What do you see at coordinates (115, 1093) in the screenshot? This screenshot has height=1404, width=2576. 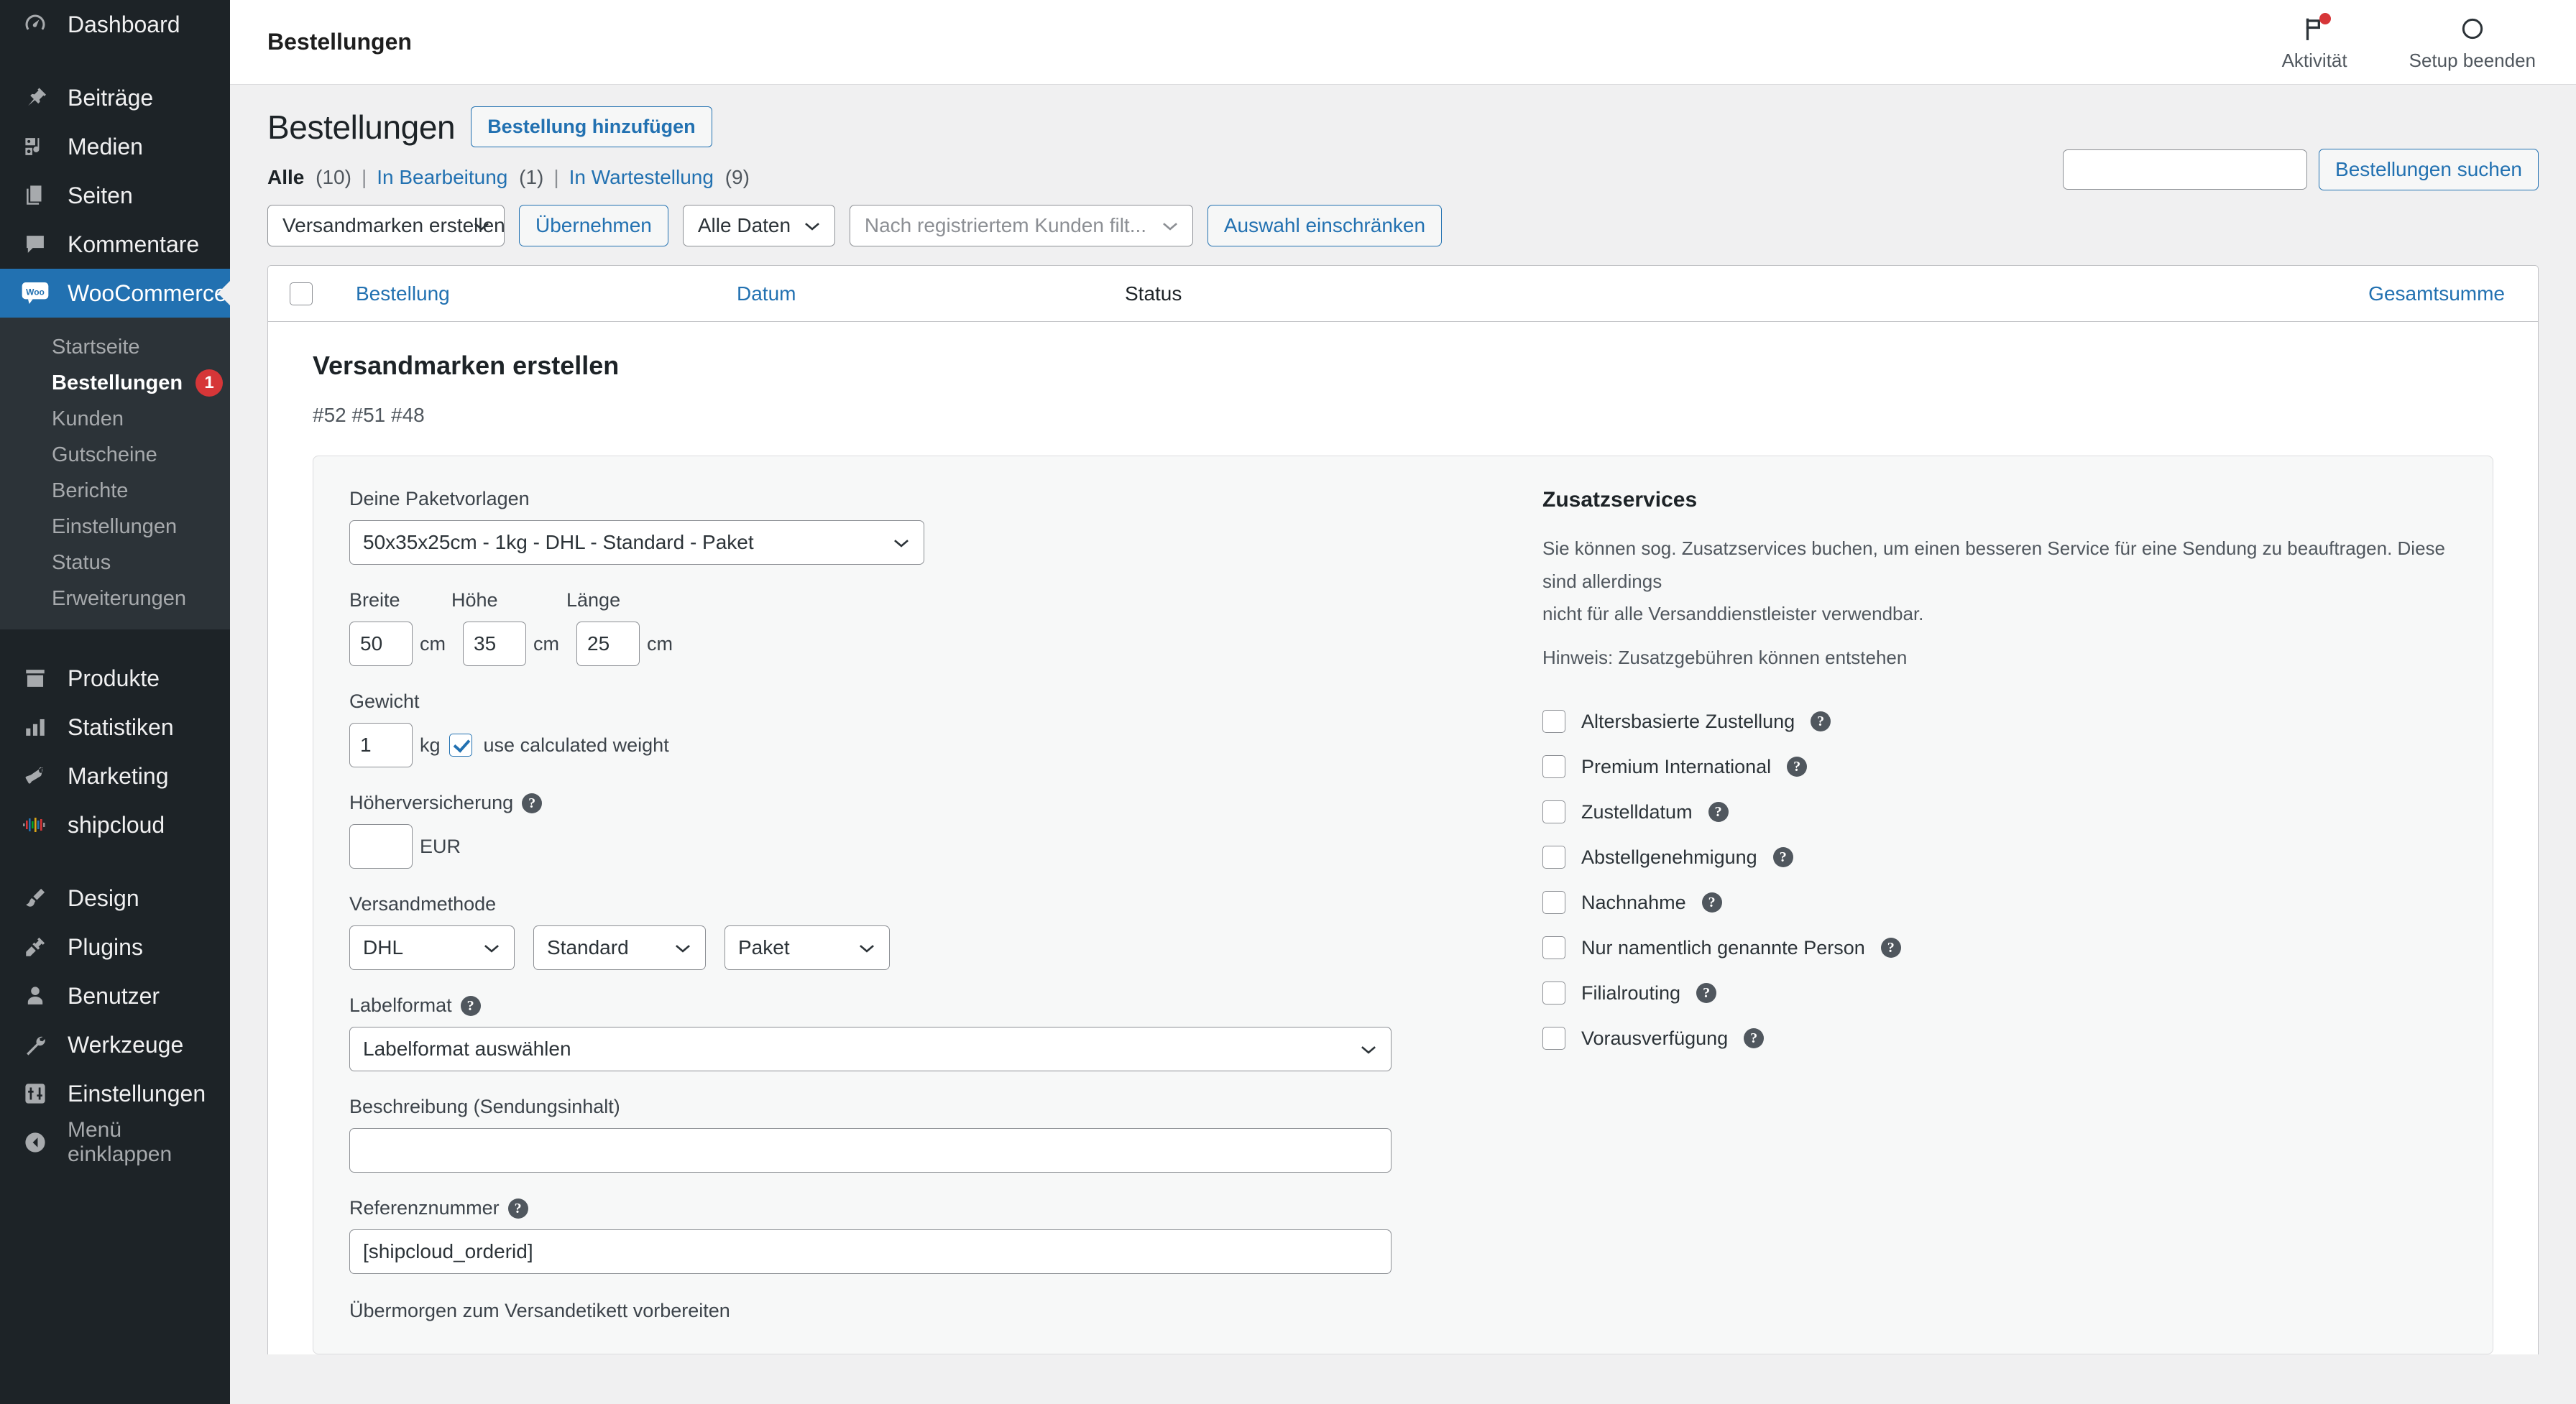 I see `sidebar-item-einstellungen: Einstellungen` at bounding box center [115, 1093].